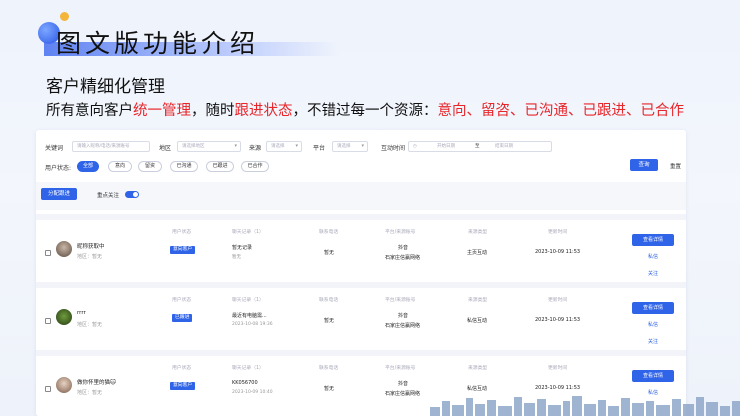 The height and width of the screenshot is (416, 740). I want to click on date-range-input: ◷ 开始日期 至 结束日期, so click(480, 146).